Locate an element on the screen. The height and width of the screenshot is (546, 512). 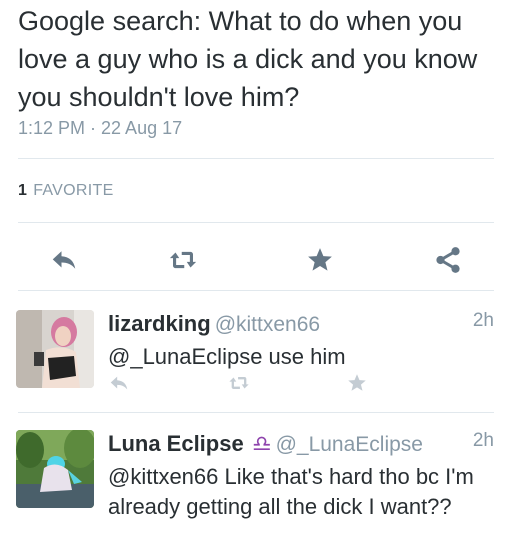
reply-author-name: Luna Eclipse is located at coordinates (176, 443).